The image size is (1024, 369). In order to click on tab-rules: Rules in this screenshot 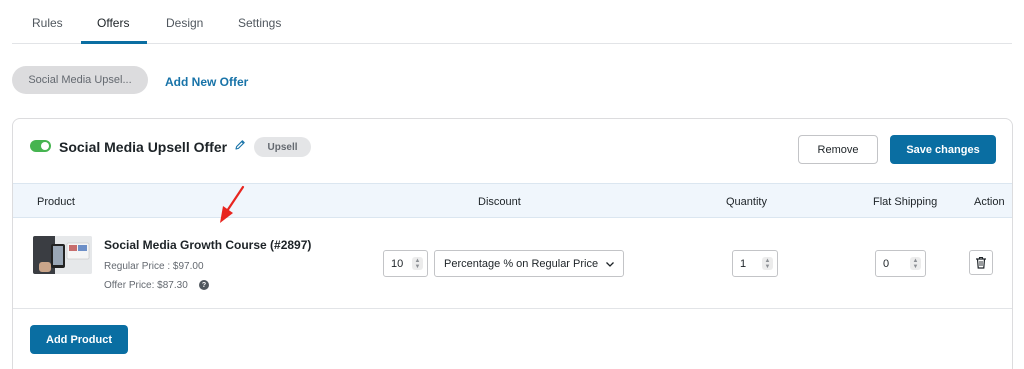, I will do `click(47, 23)`.